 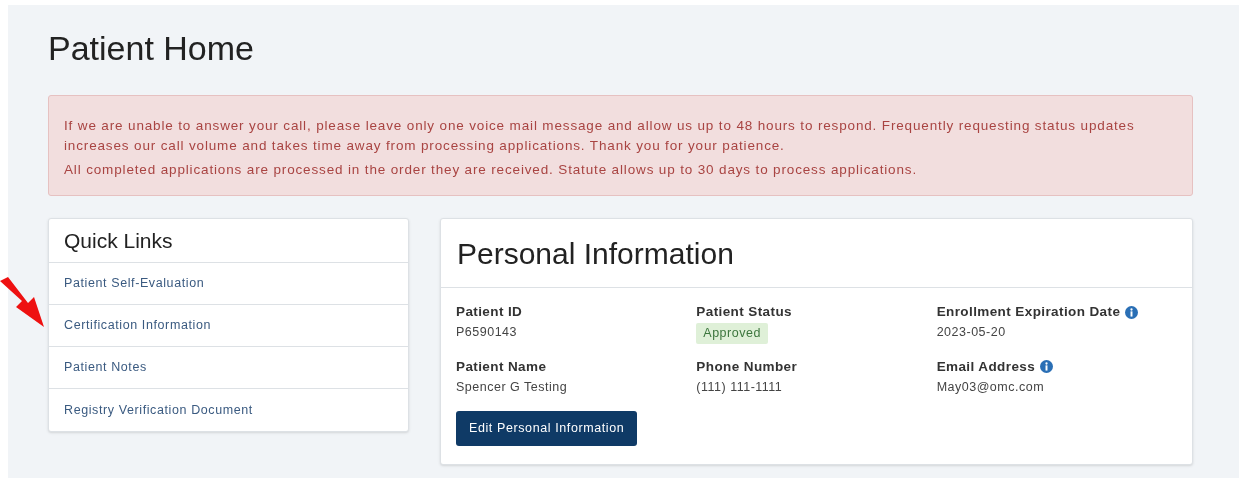 I want to click on quick-link: Certification Information, so click(x=137, y=325).